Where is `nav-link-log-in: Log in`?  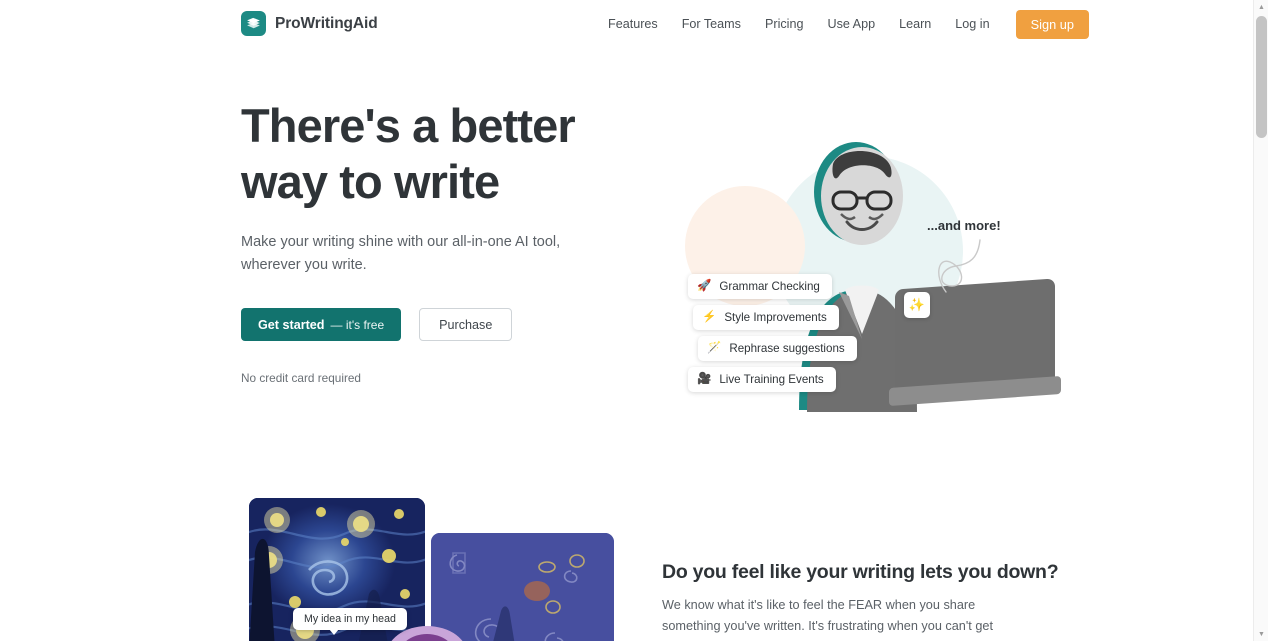
nav-link-log-in: Log in is located at coordinates (972, 24).